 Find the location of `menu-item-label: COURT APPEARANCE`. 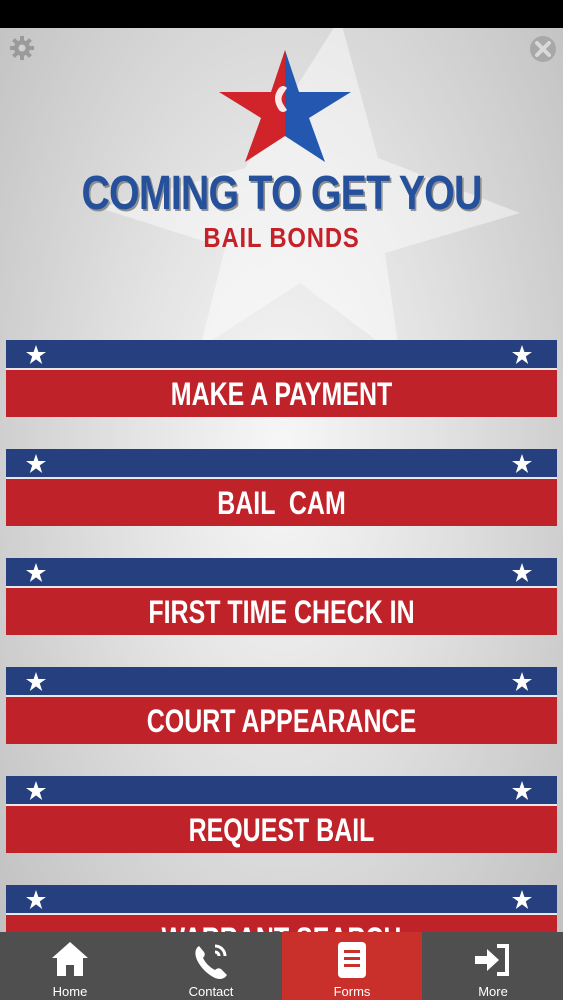

menu-item-label: COURT APPEARANCE is located at coordinates (281, 721).